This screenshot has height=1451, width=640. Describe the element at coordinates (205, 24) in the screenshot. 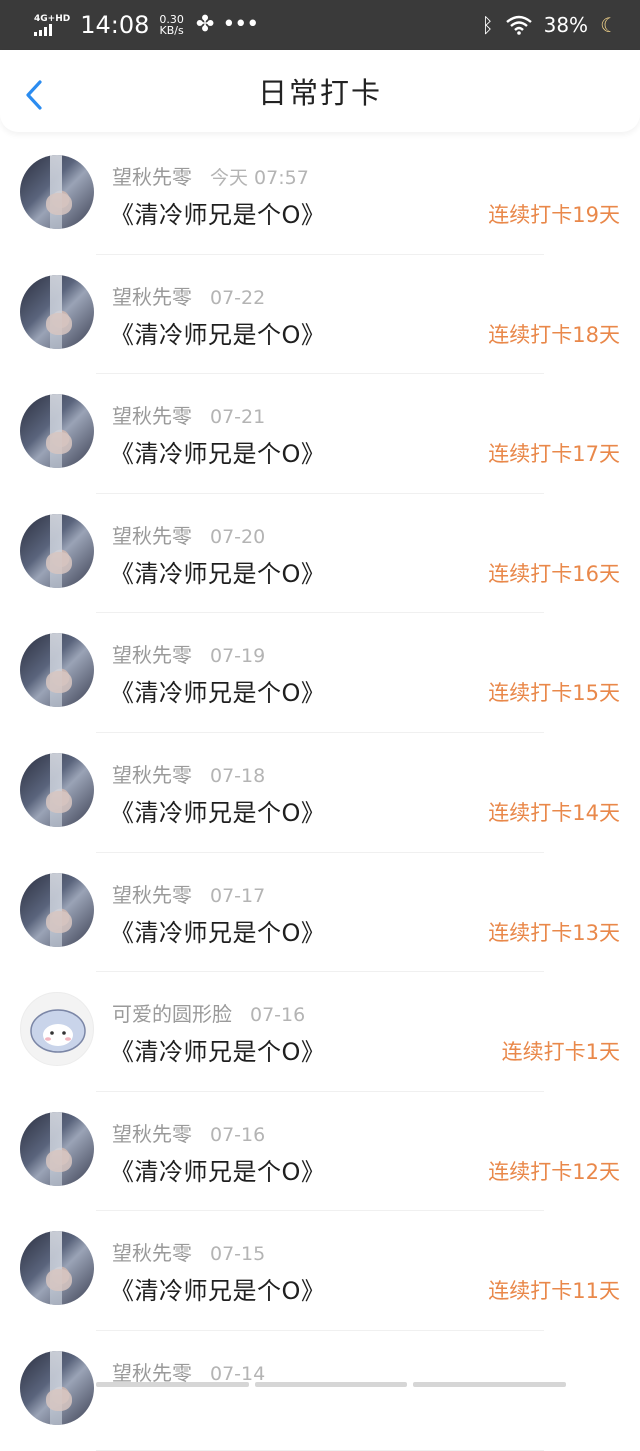

I see `fan-icon: ✤` at that location.